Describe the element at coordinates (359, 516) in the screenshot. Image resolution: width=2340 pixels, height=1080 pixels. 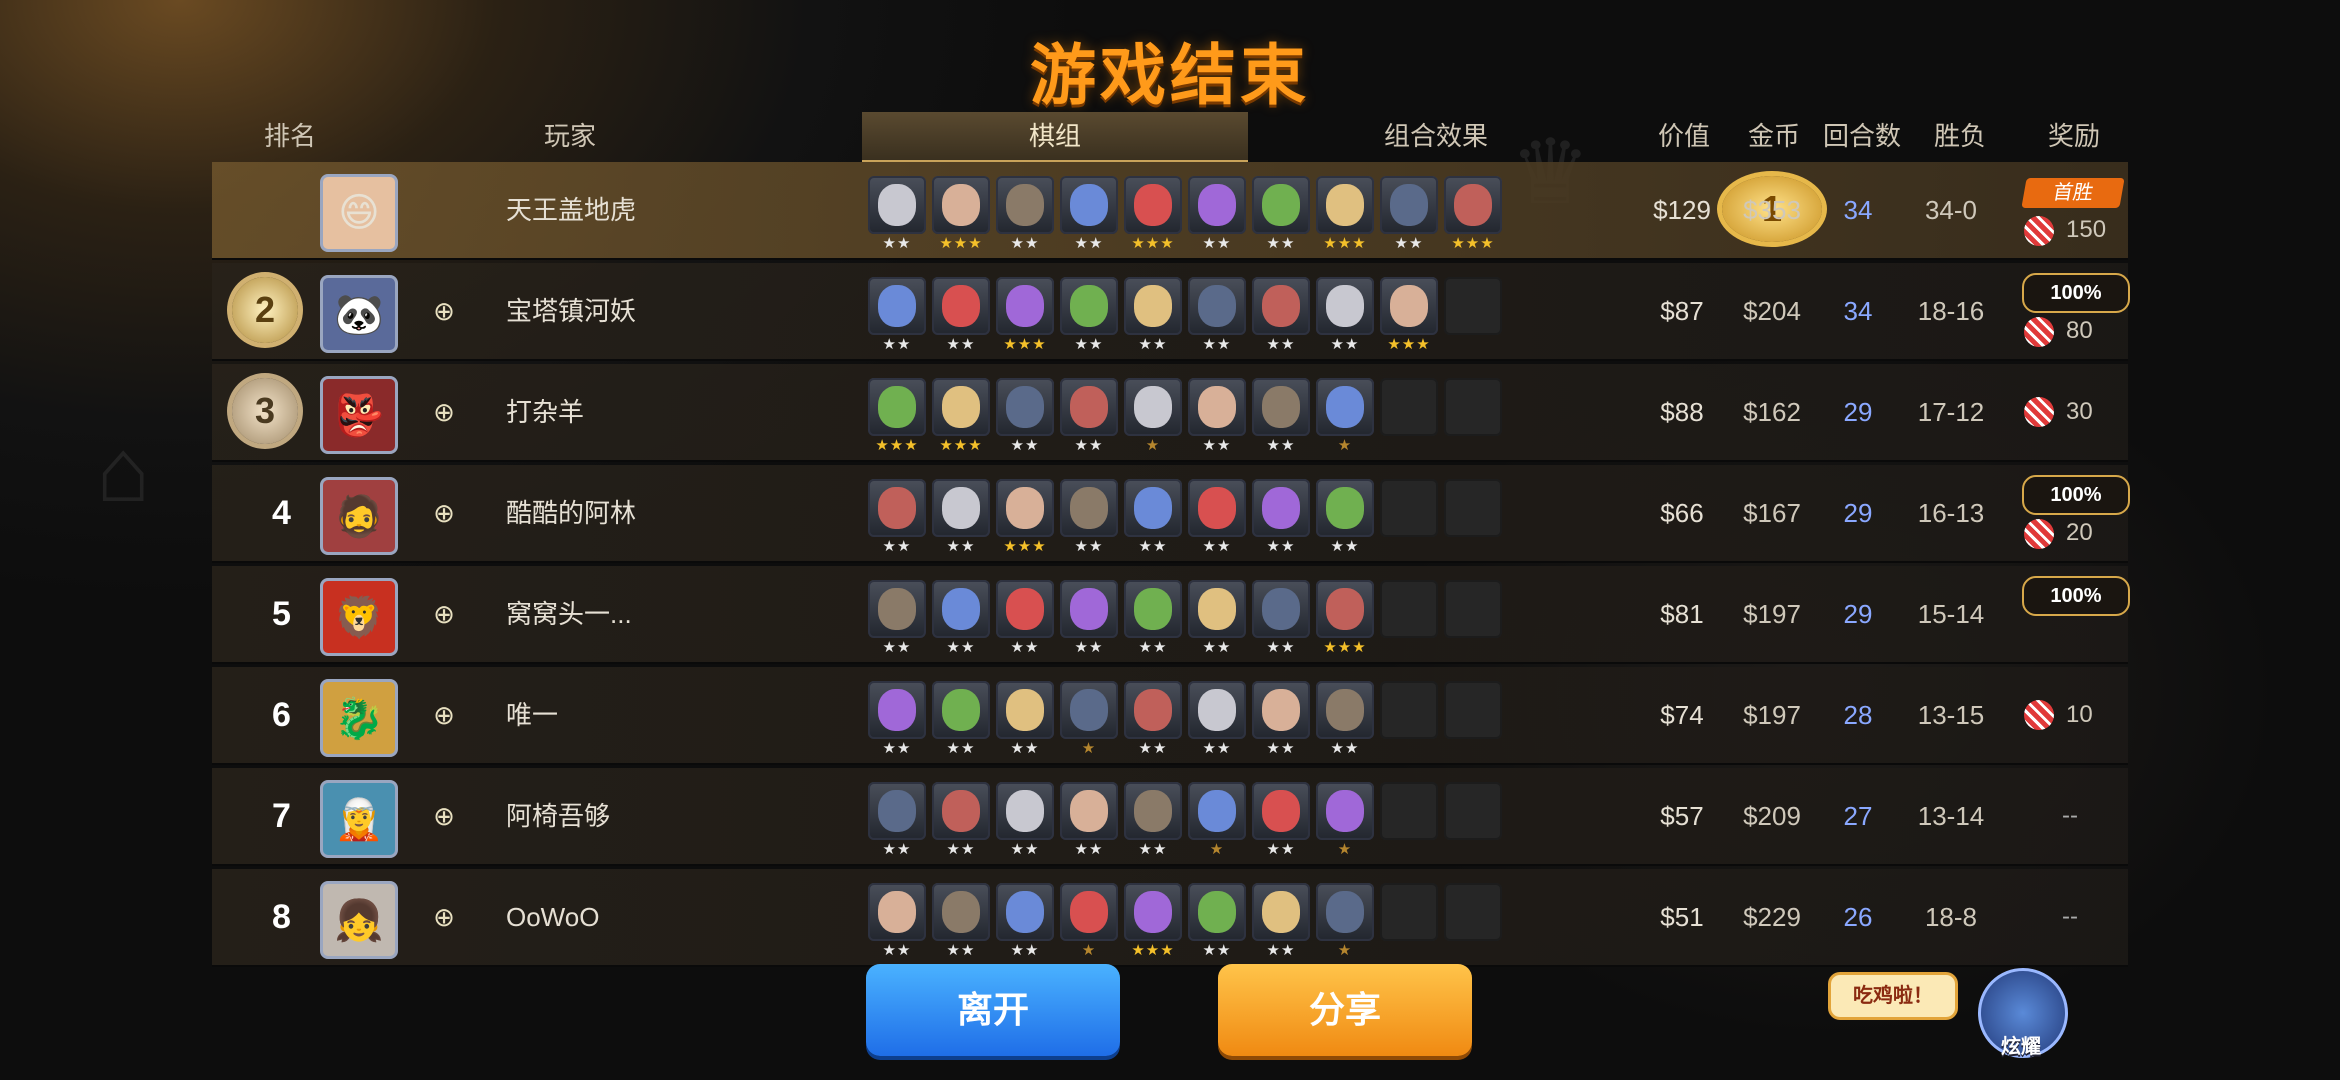
I see `avatar: 🧔` at that location.